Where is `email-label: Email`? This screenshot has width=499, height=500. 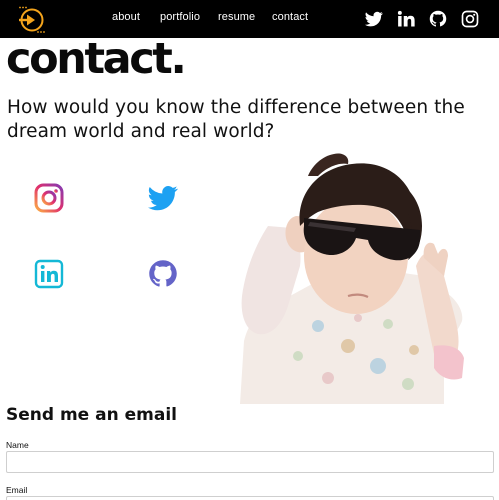 email-label: Email is located at coordinates (17, 490).